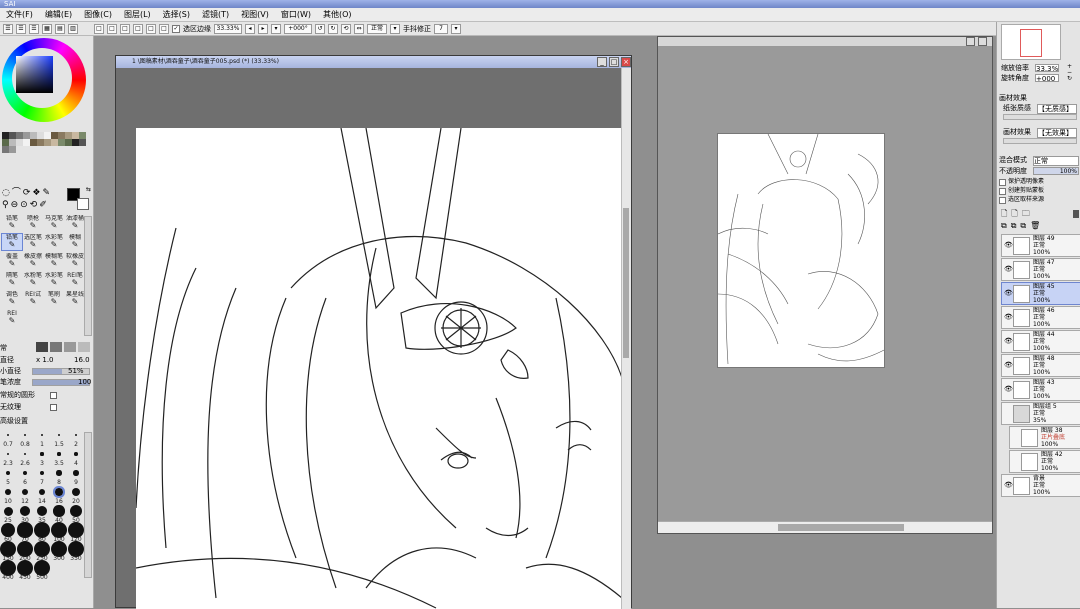  I want to click on tool-2: 马克笔 ✎, so click(54, 223).